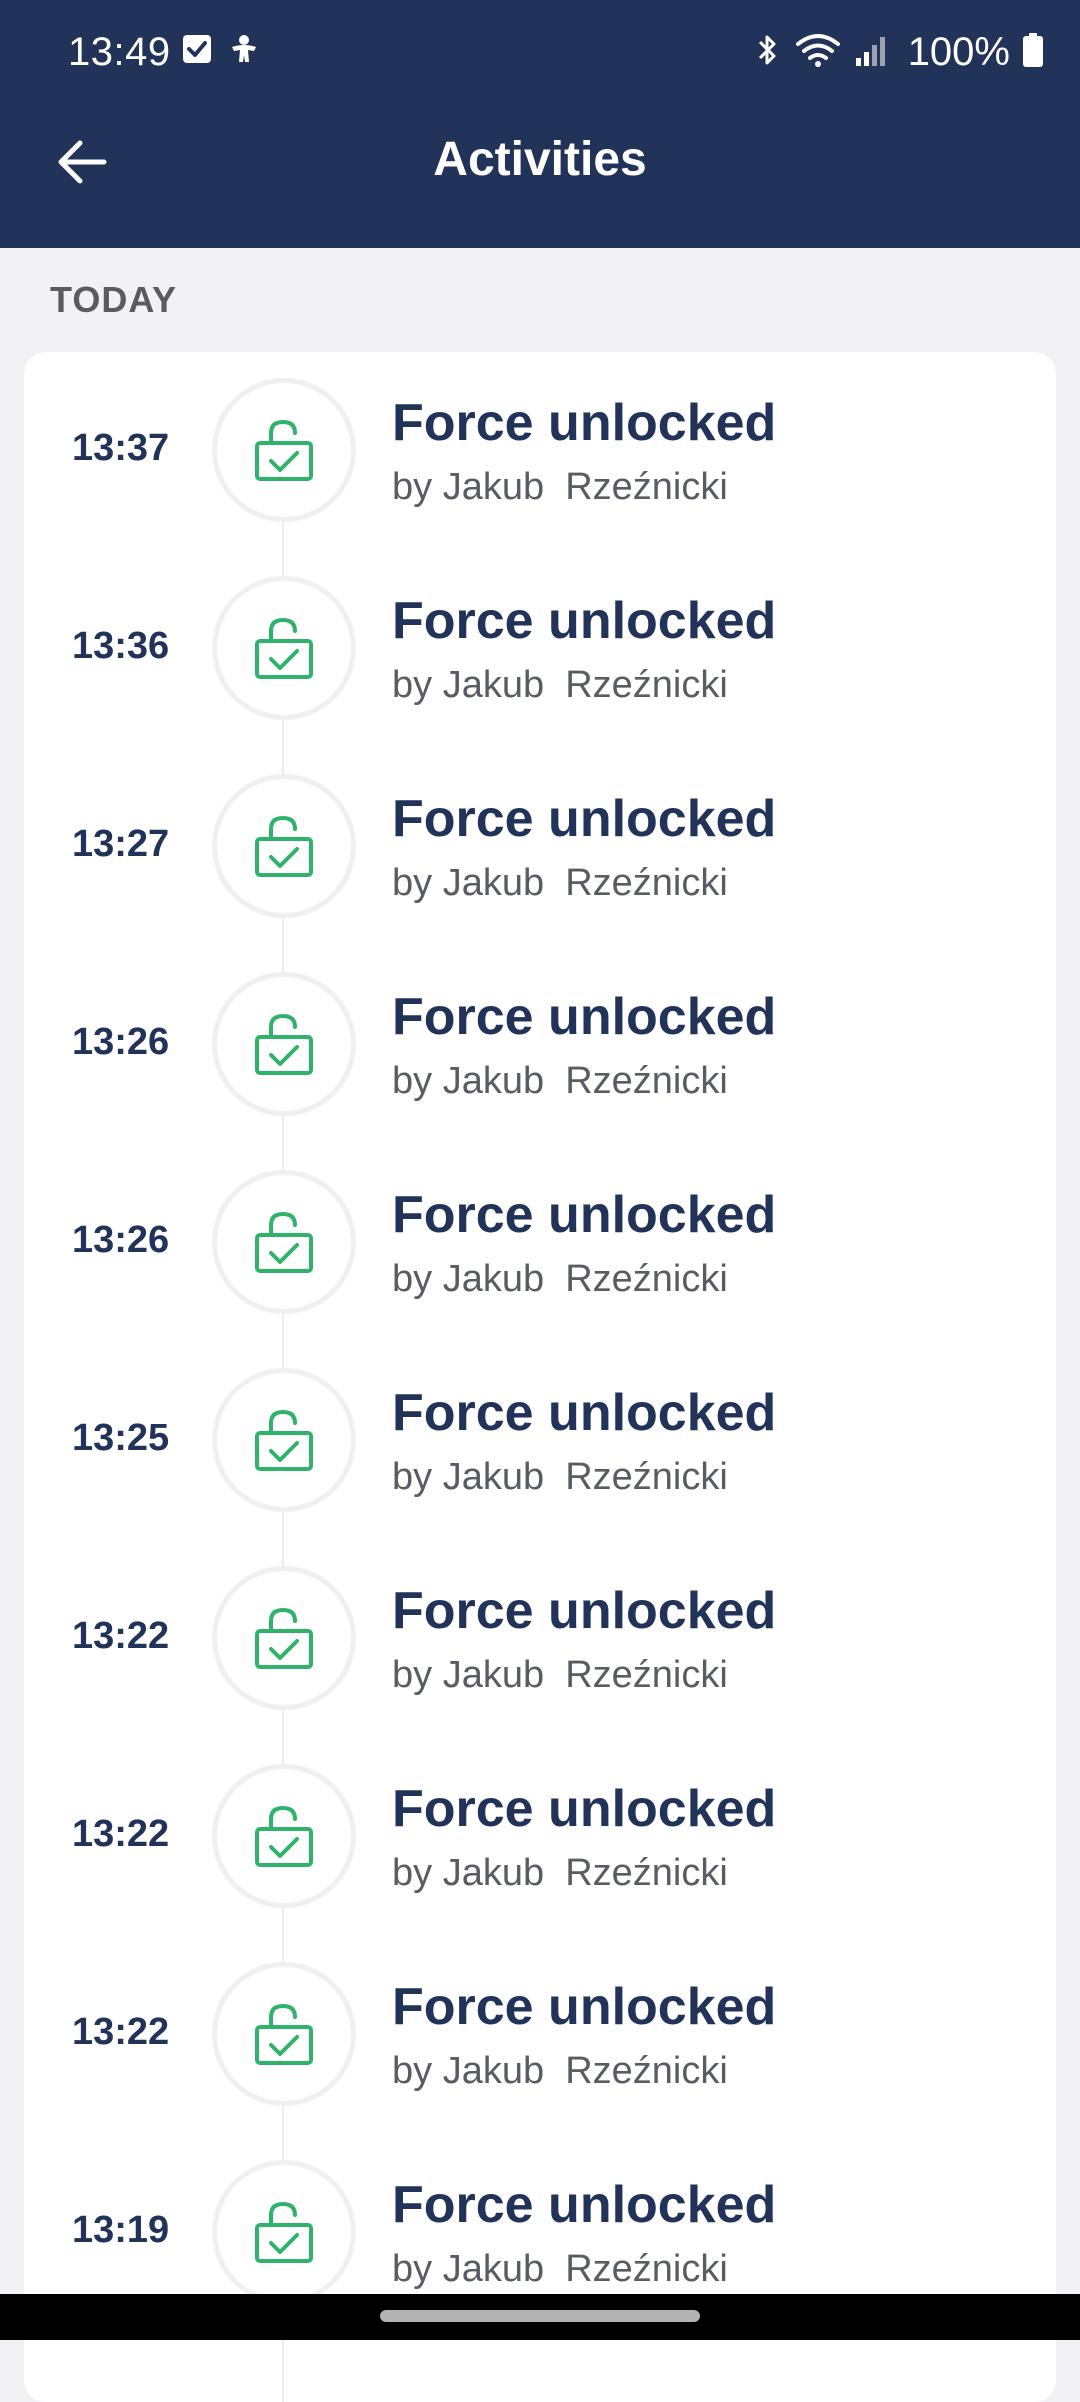  What do you see at coordinates (871, 52) in the screenshot?
I see `cellular-signal-icon` at bounding box center [871, 52].